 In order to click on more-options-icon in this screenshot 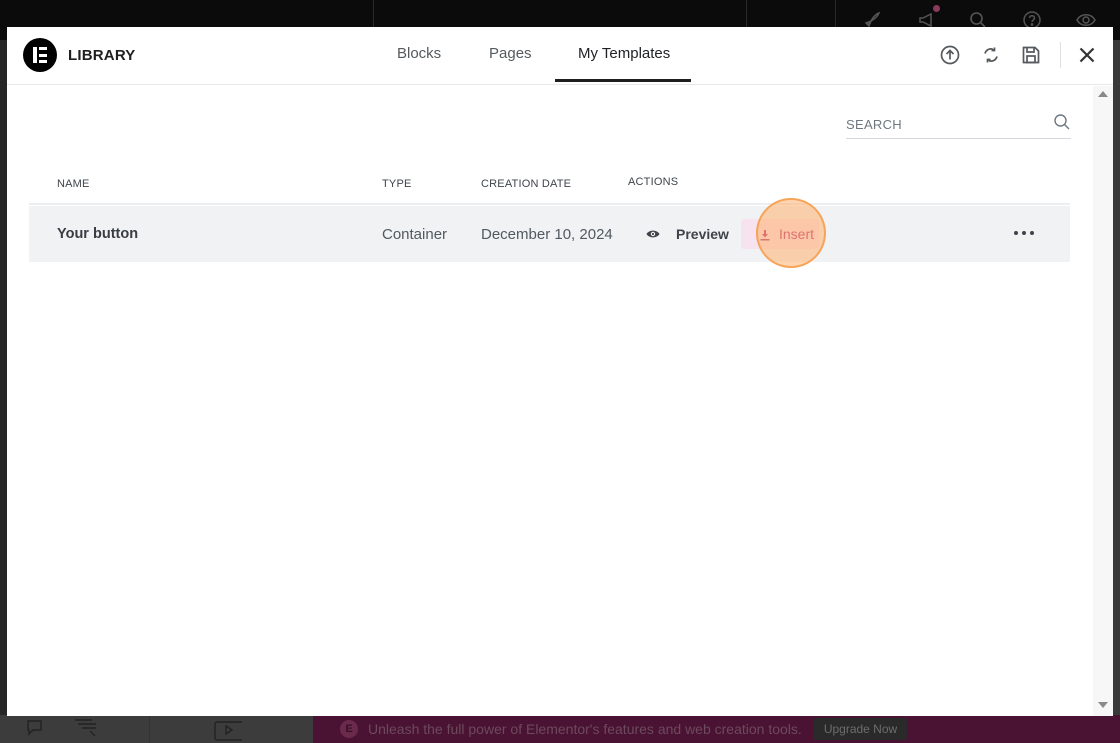, I will do `click(1024, 233)`.